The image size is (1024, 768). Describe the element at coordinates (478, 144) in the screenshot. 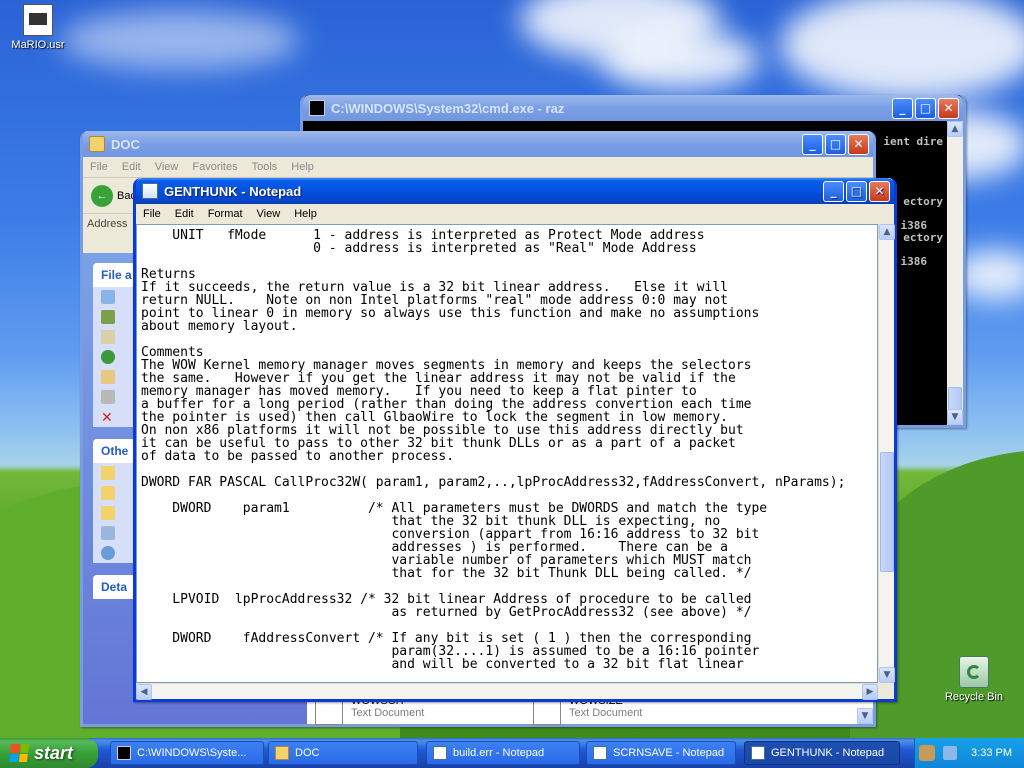

I see `doc-titlebar: DOC _ □ ✕` at that location.